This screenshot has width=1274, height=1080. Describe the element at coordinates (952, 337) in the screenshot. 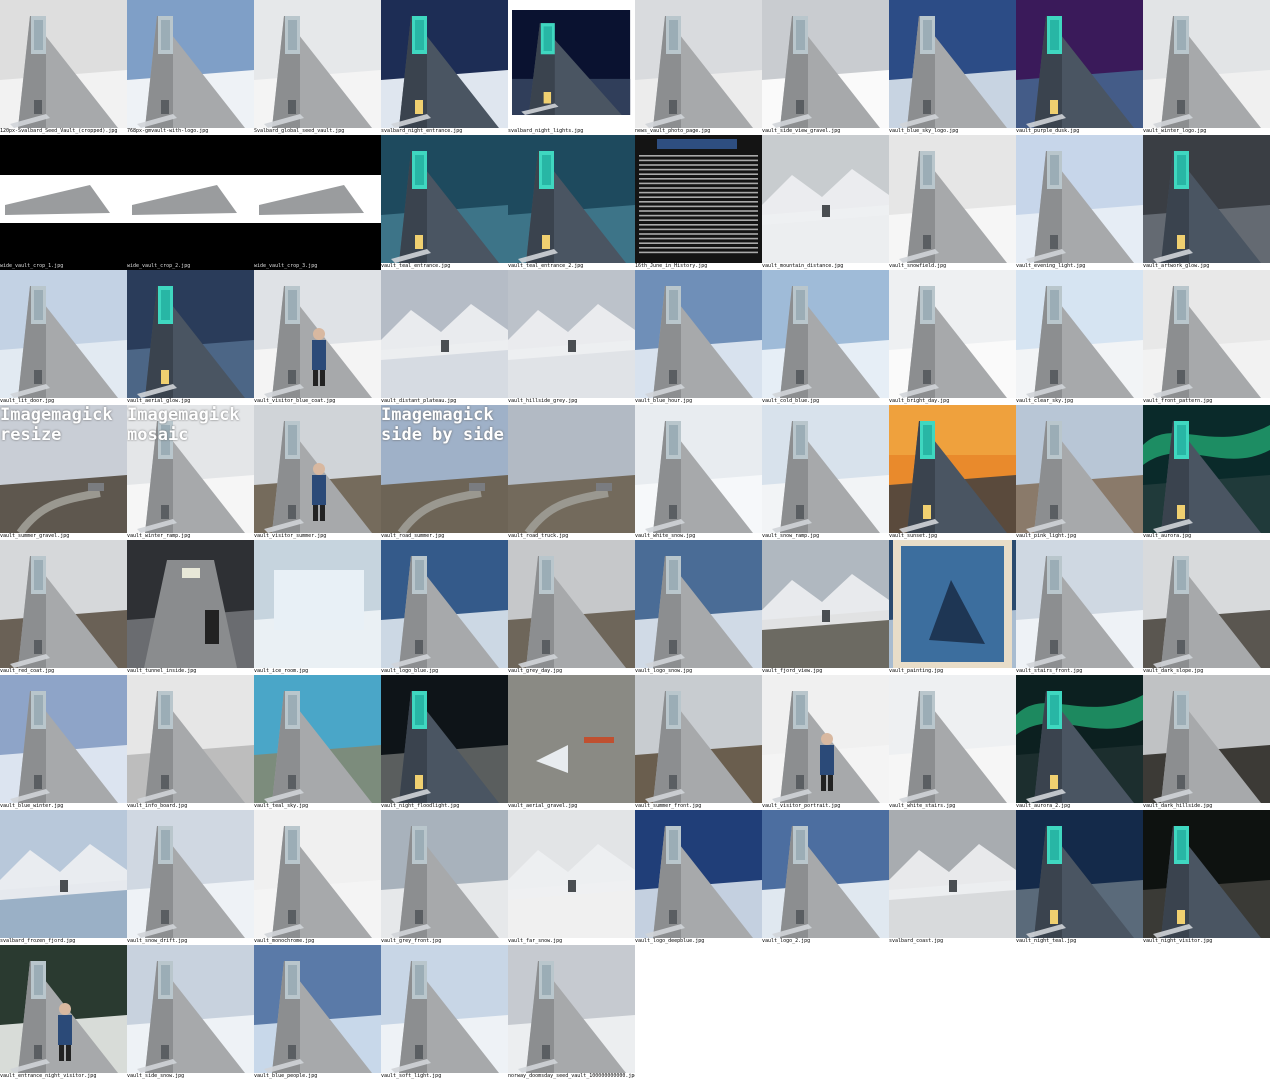

I see `thumbnail-cell: vault_bright_day.jpg` at that location.